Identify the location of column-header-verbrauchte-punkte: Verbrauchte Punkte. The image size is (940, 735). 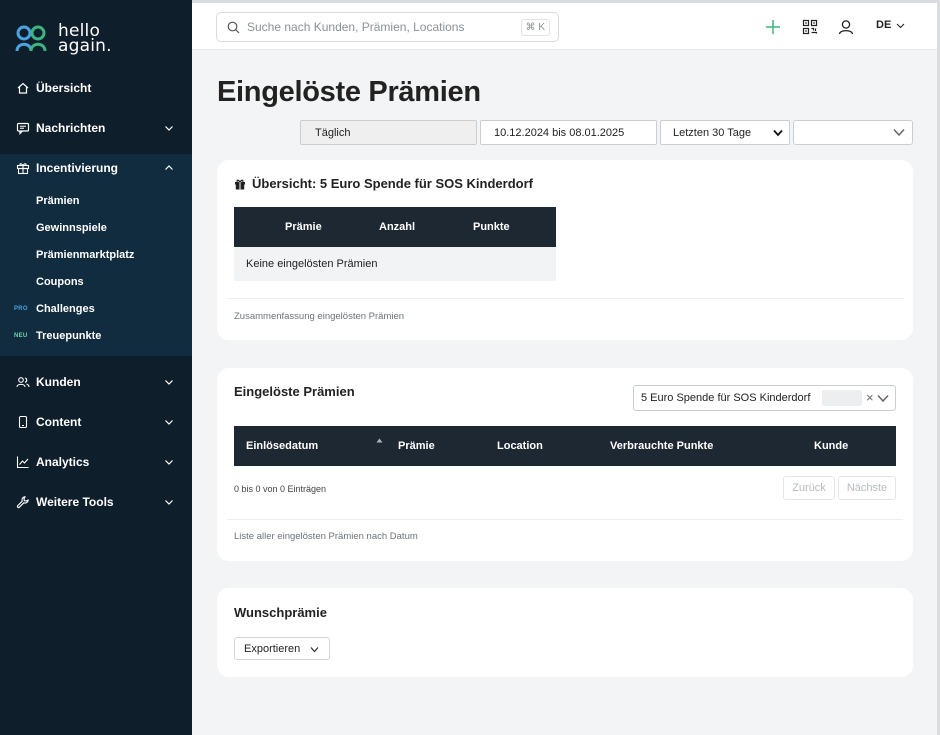
(661, 446).